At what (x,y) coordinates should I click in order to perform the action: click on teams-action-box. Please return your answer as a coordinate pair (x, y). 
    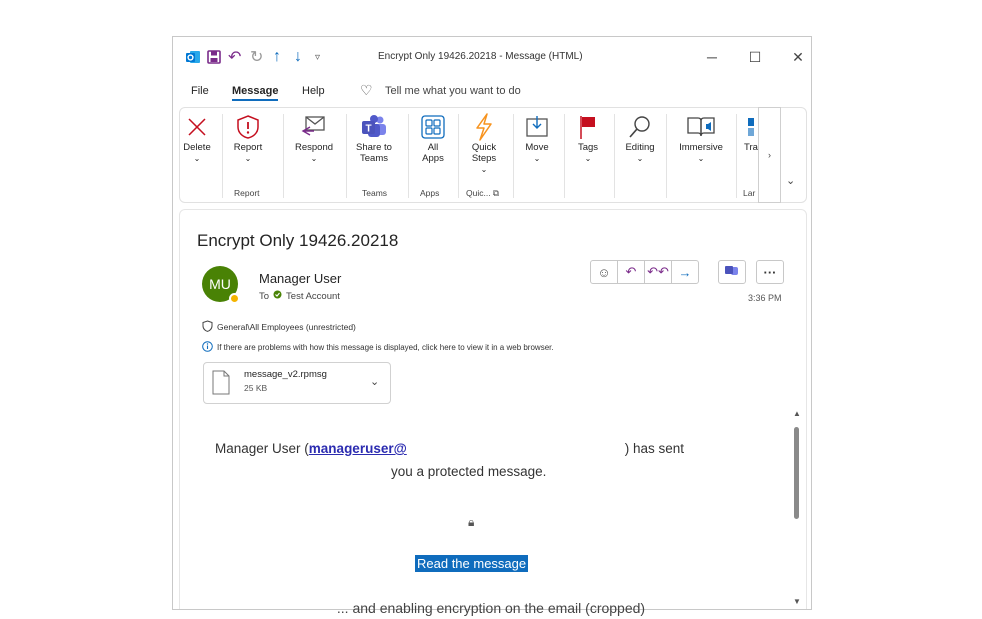
    Looking at the image, I should click on (732, 272).